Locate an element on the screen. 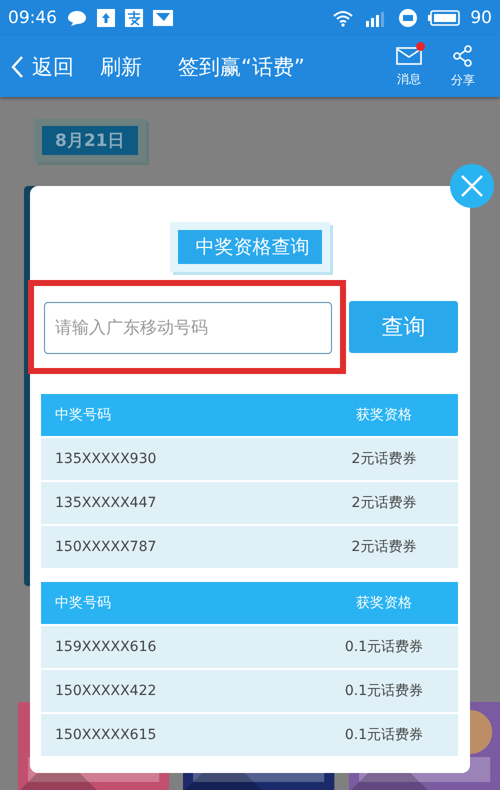 The width and height of the screenshot is (500, 790). date-tag: 8月21日 is located at coordinates (90, 140).